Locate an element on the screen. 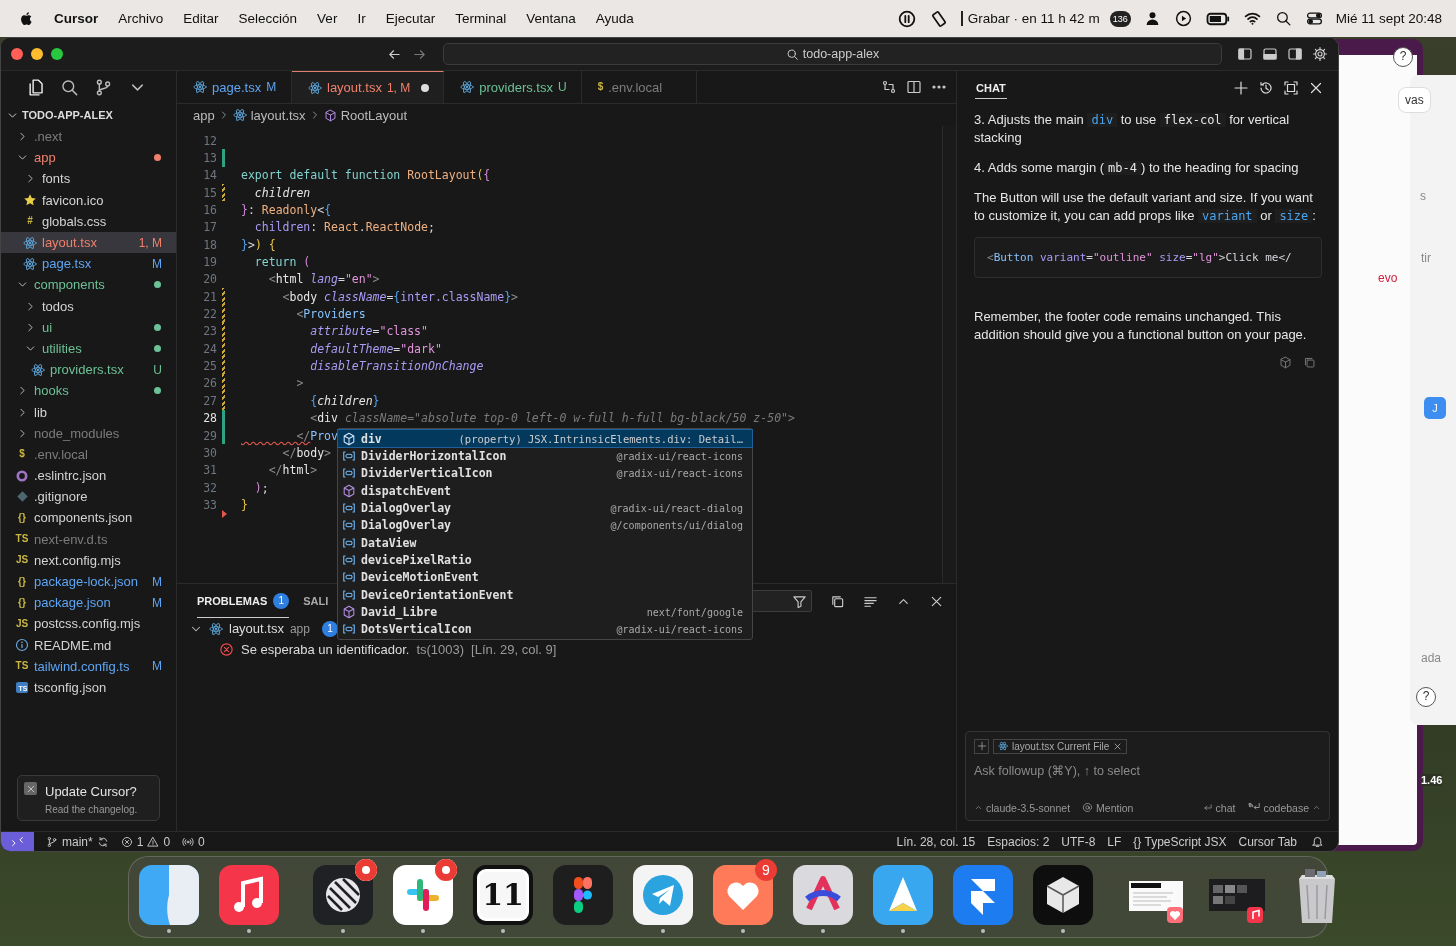 This screenshot has height=946, width=1456. file-name: layout.tsx is located at coordinates (256, 628).